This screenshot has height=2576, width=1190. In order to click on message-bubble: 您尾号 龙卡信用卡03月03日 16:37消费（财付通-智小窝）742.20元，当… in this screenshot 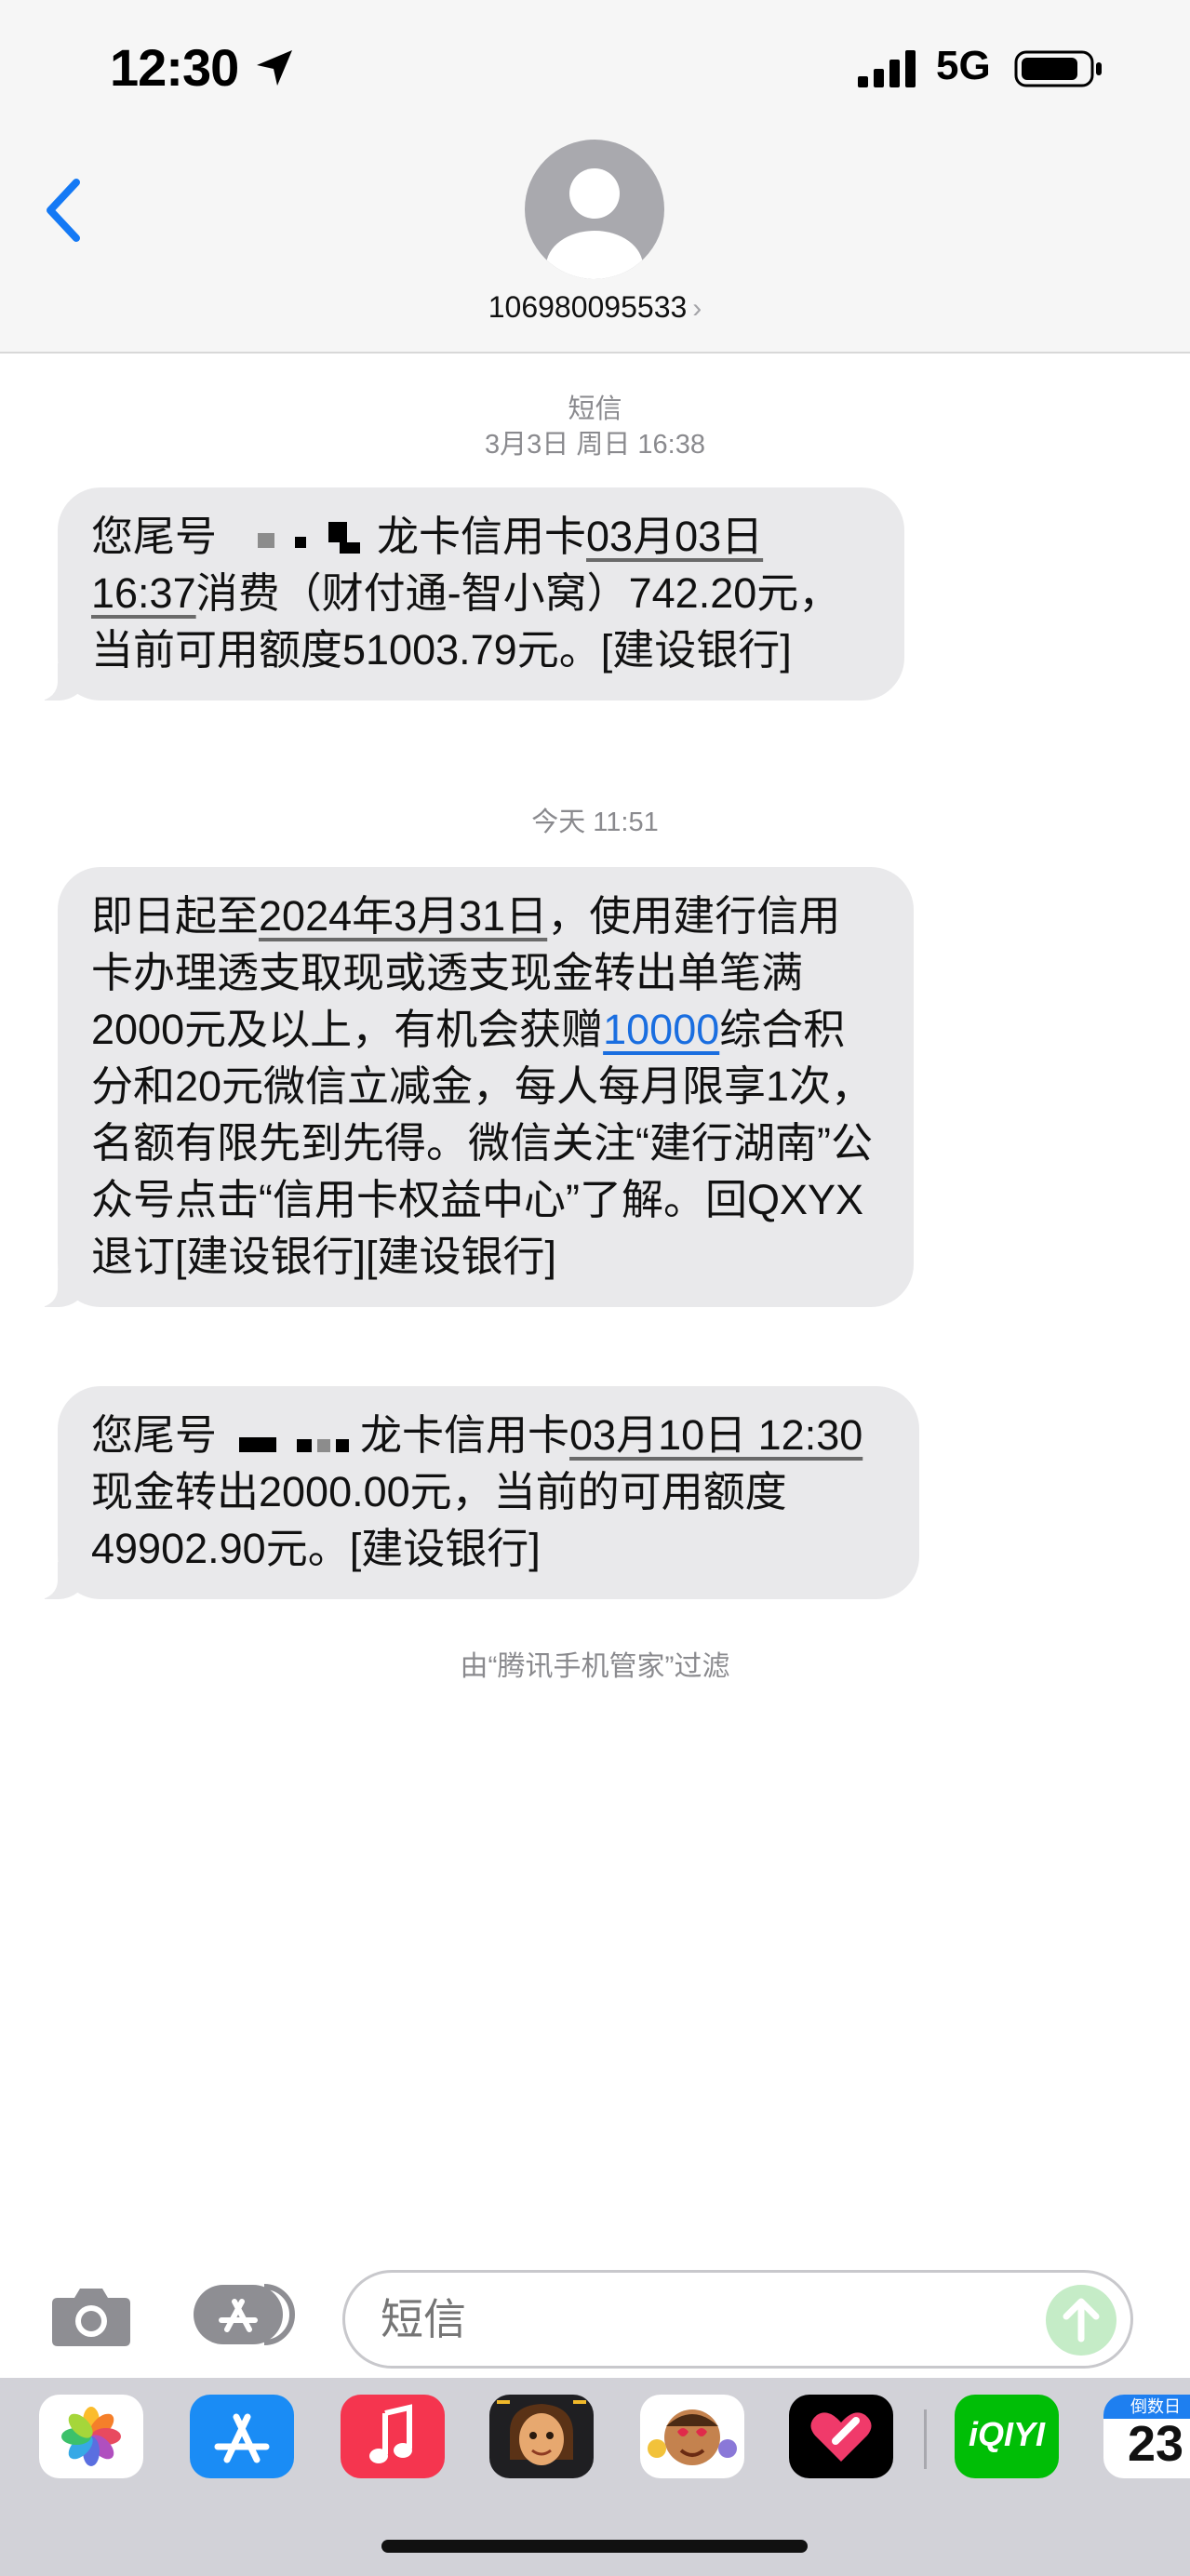, I will do `click(465, 594)`.